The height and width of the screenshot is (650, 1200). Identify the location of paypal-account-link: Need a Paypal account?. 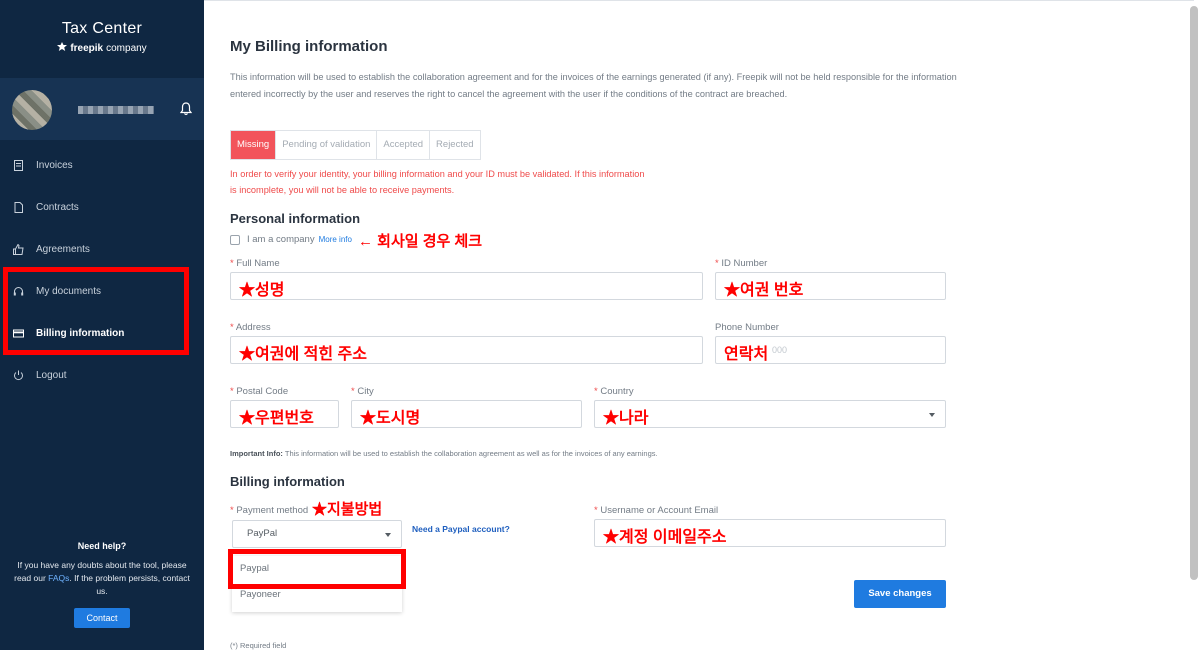
(461, 529).